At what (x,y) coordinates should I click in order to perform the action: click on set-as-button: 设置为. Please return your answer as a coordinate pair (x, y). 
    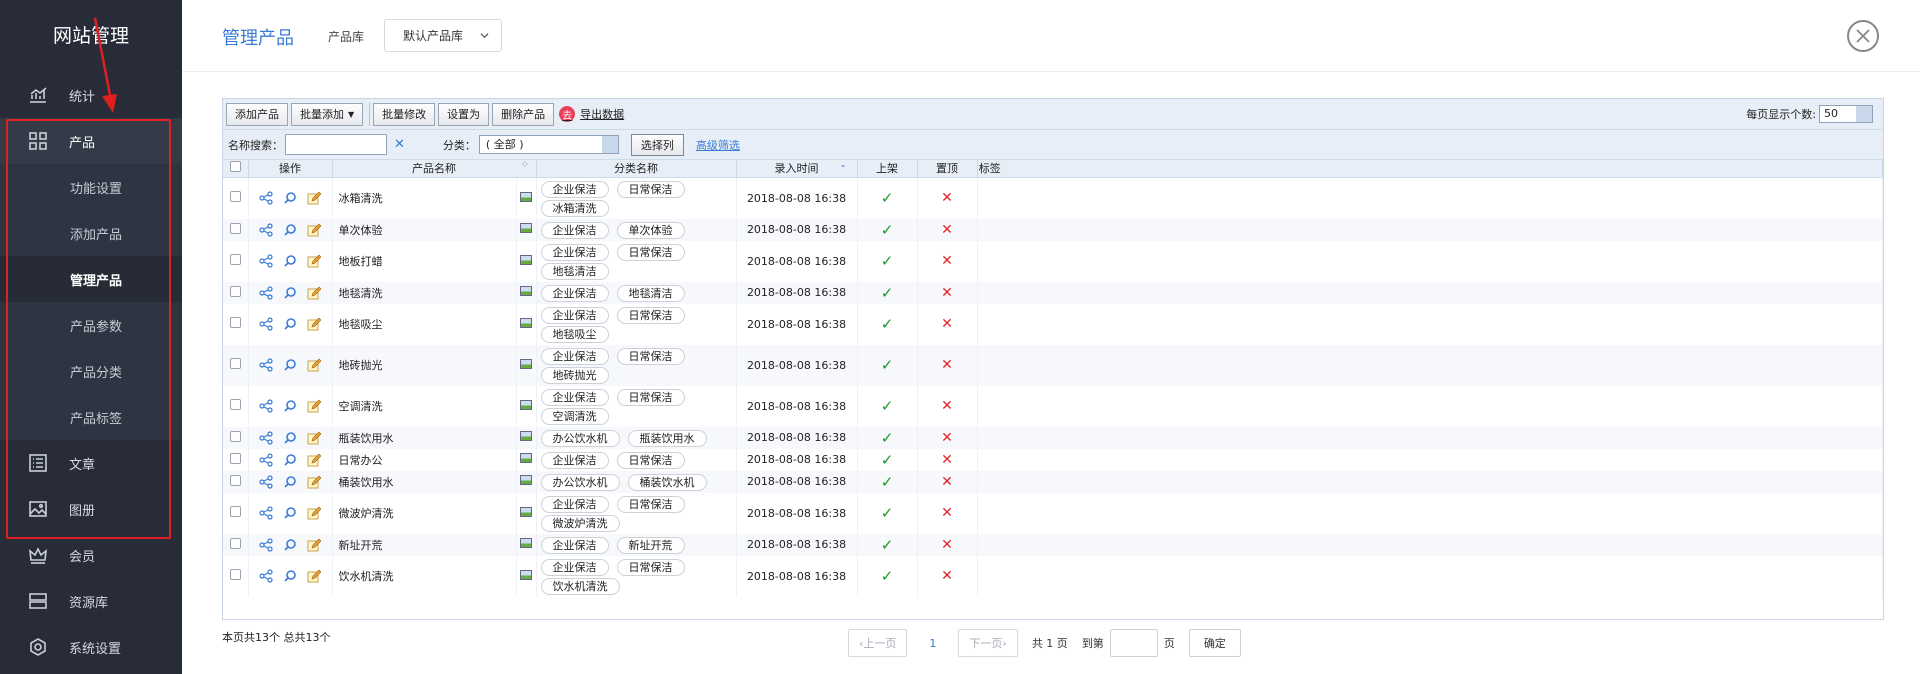
    Looking at the image, I should click on (464, 114).